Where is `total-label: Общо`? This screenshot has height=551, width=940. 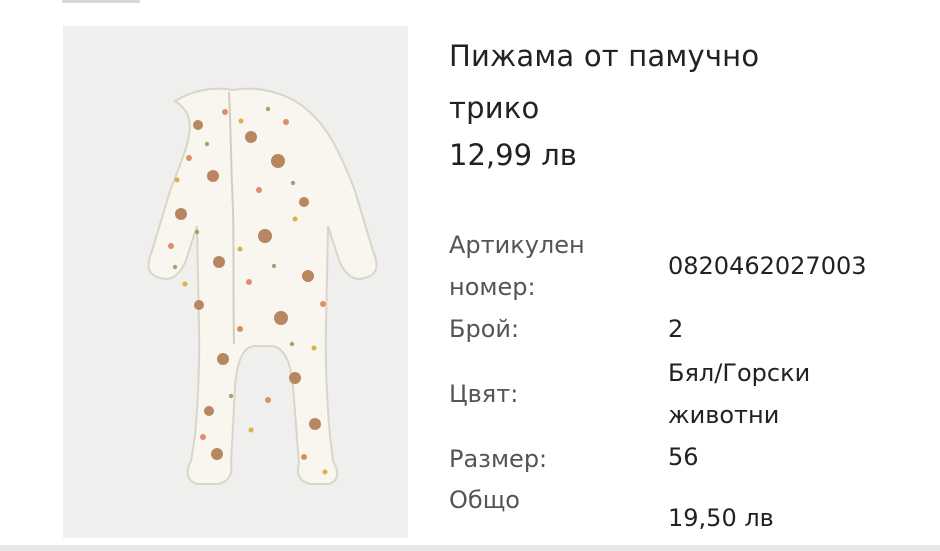
total-label: Общо is located at coordinates (484, 500).